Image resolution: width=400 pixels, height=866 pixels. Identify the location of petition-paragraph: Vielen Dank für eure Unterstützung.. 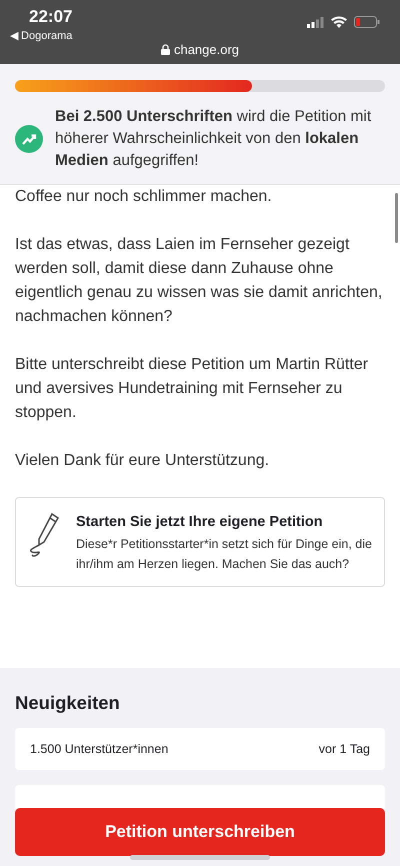
(142, 461).